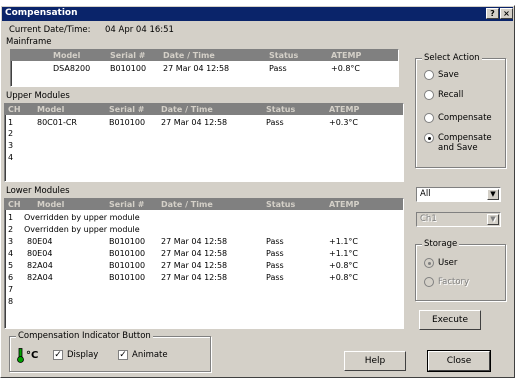 The image size is (517, 379). Describe the element at coordinates (11, 265) in the screenshot. I see `cell-ch: 5` at that location.